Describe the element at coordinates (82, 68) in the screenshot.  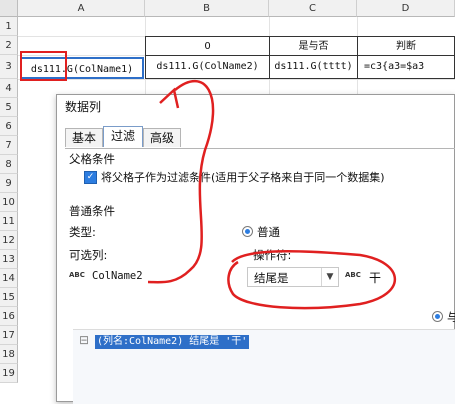
I see `cell-a3: ds111.G(ColName1)` at that location.